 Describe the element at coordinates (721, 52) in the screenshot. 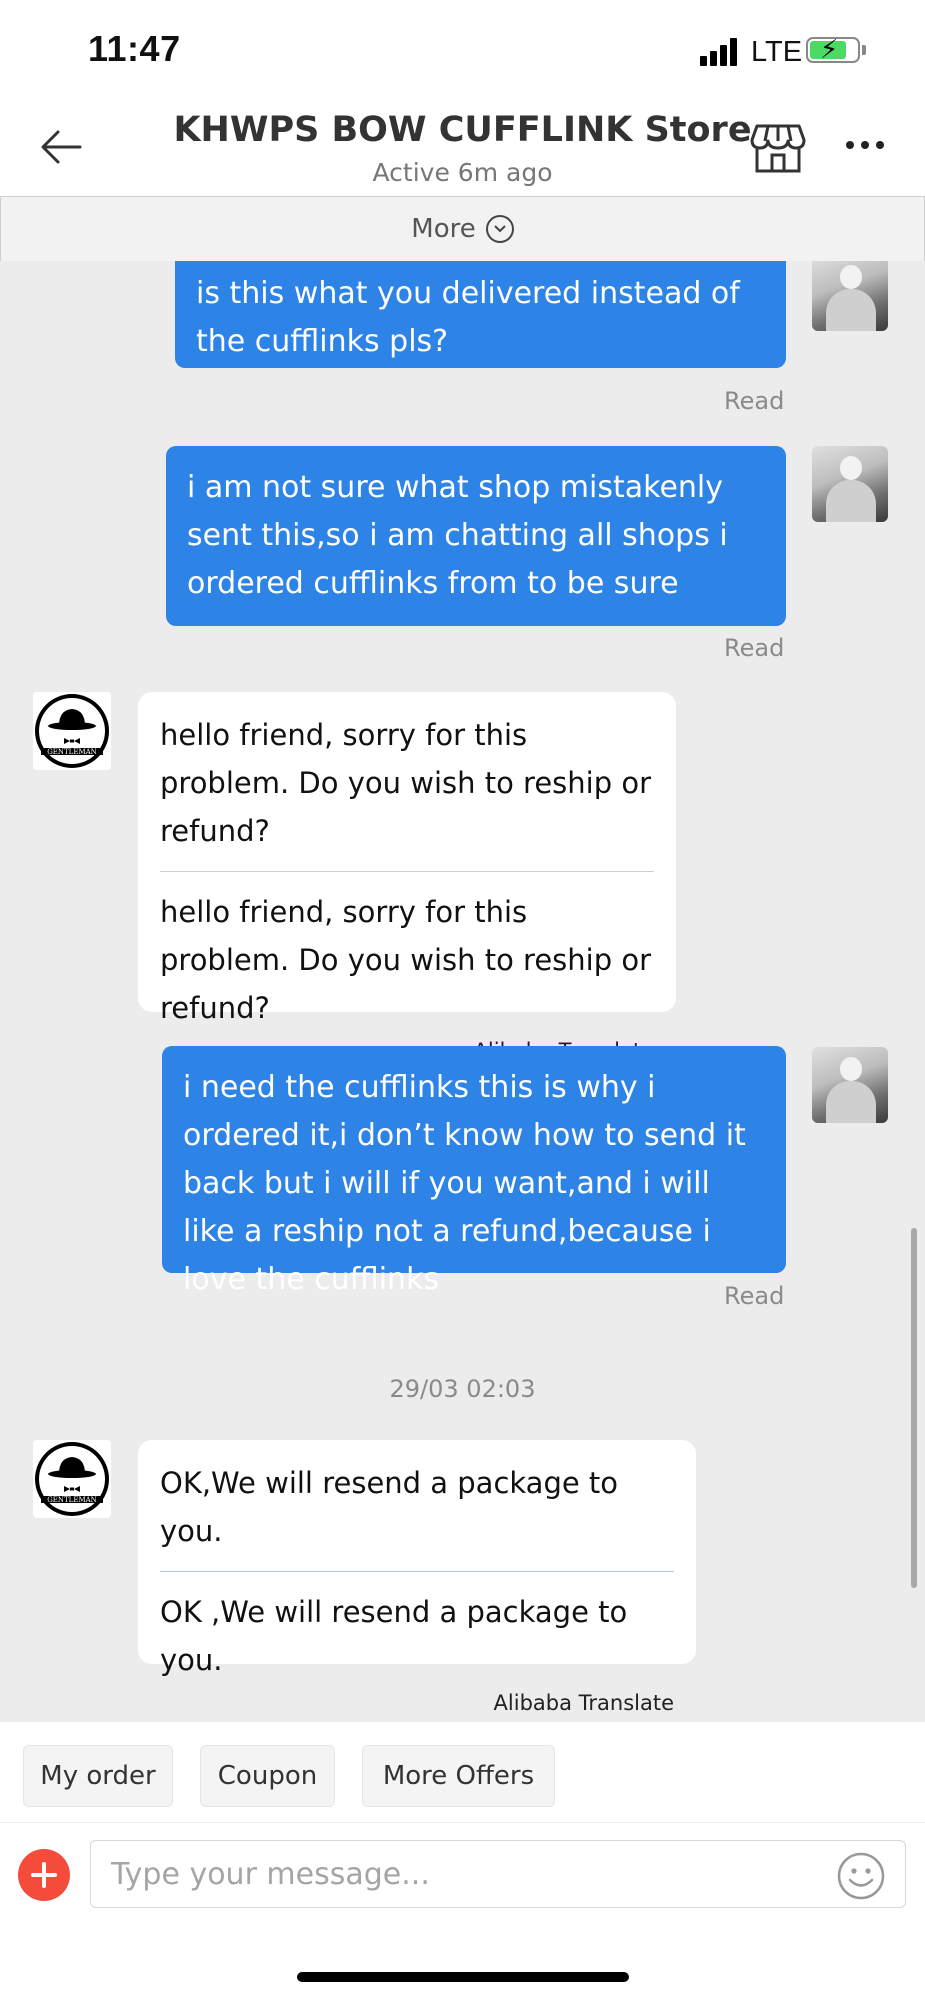

I see `signal-icon` at that location.